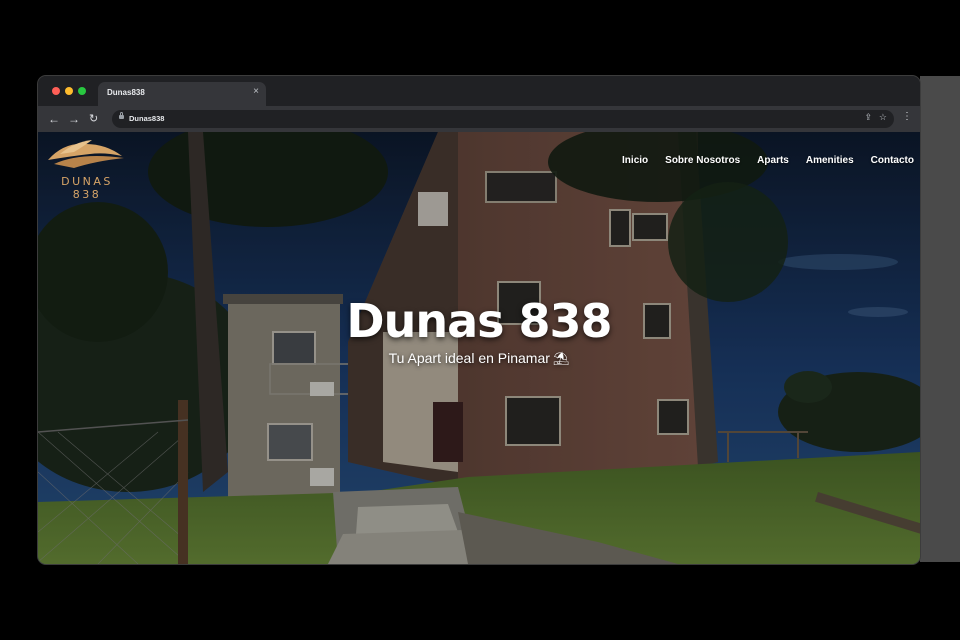  Describe the element at coordinates (561, 358) in the screenshot. I see `beach-umbrella-icon: ⛱` at that location.